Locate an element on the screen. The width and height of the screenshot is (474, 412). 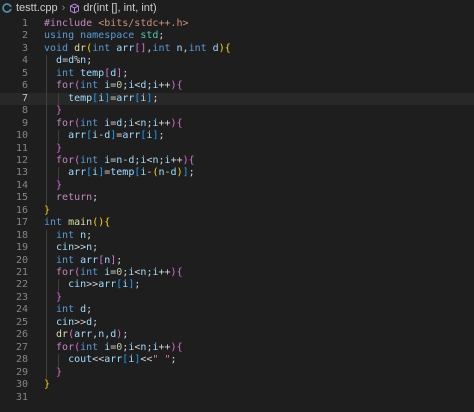
line-number: 28 is located at coordinates (14, 360).